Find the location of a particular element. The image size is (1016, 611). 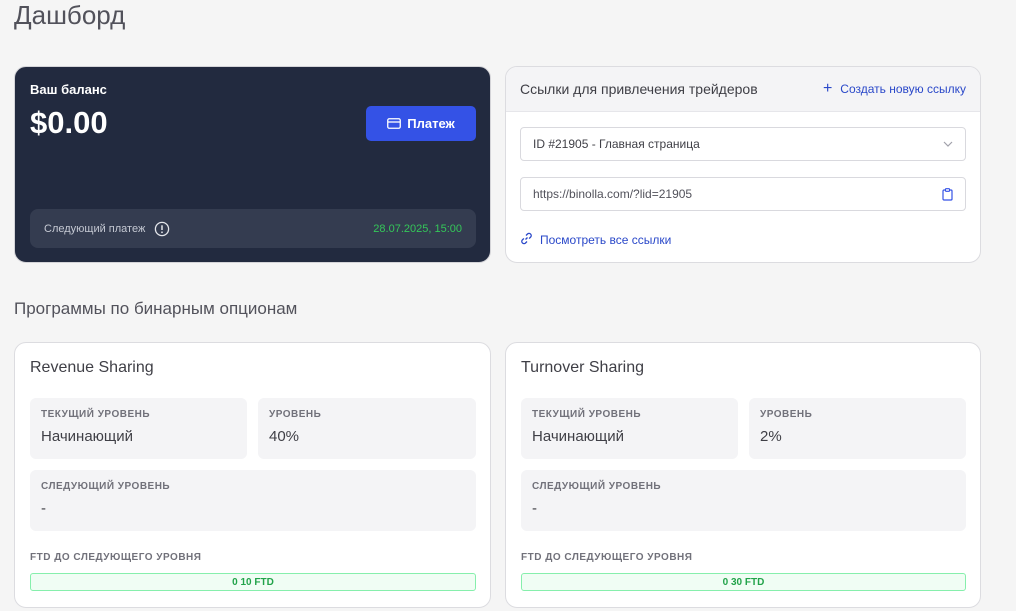

balance-value: $0.00 is located at coordinates (69, 122).